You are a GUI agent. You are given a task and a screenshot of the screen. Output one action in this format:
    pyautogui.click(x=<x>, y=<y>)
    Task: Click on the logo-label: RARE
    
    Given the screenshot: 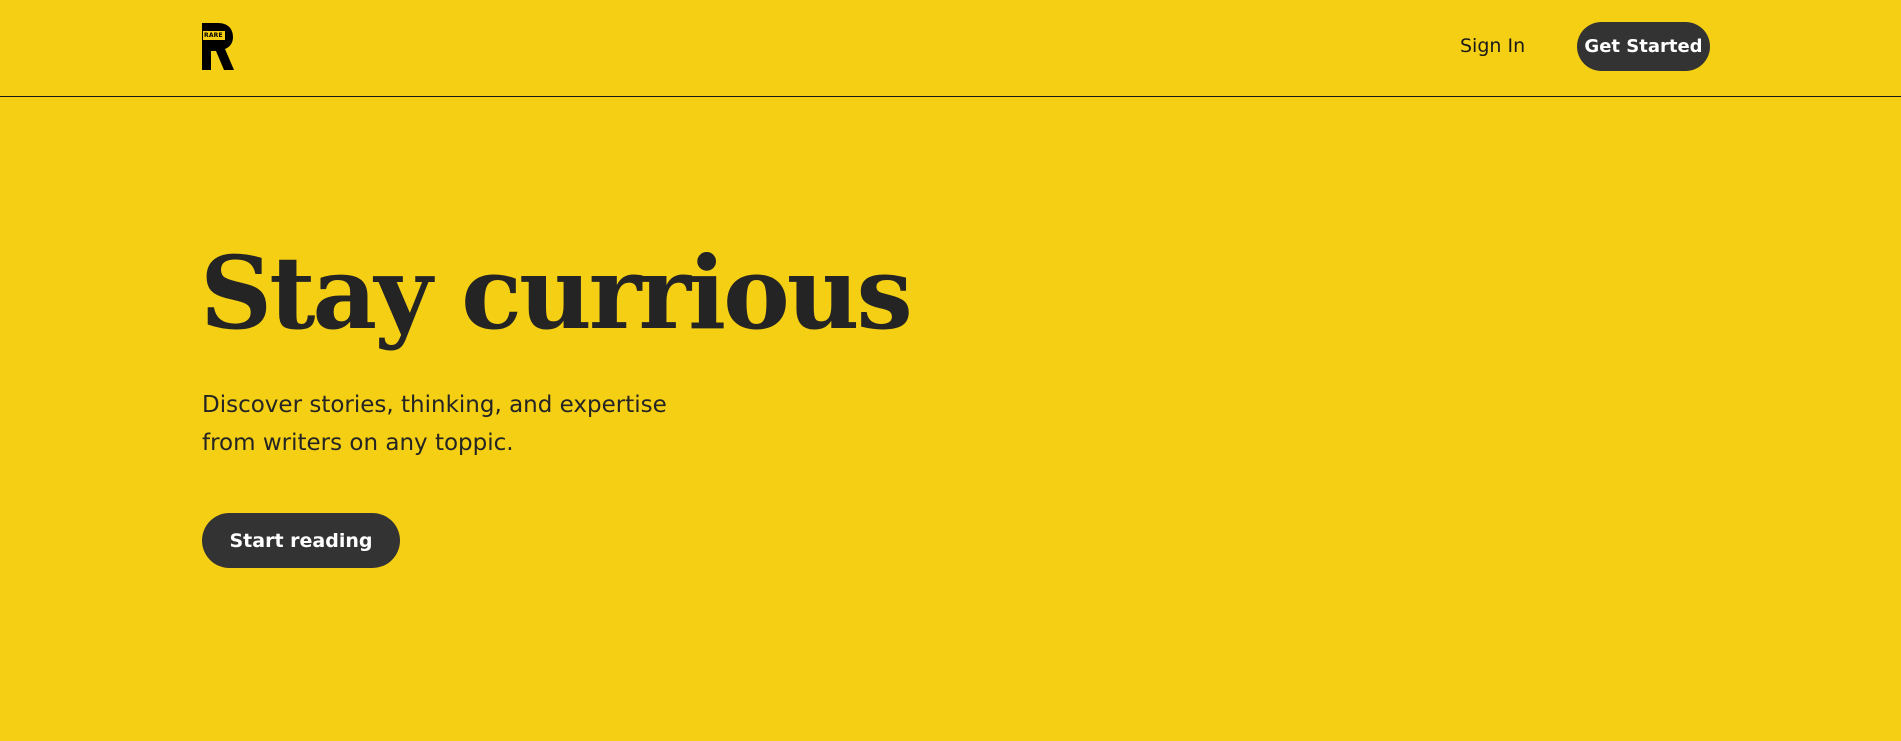 What is the action you would take?
    pyautogui.click(x=213, y=35)
    